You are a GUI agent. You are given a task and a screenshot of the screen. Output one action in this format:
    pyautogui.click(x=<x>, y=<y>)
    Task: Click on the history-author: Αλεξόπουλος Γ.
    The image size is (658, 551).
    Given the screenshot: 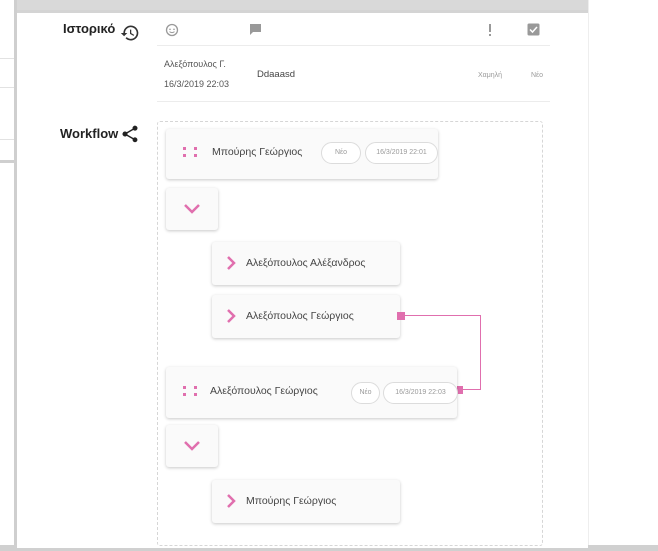 What is the action you would take?
    pyautogui.click(x=195, y=64)
    